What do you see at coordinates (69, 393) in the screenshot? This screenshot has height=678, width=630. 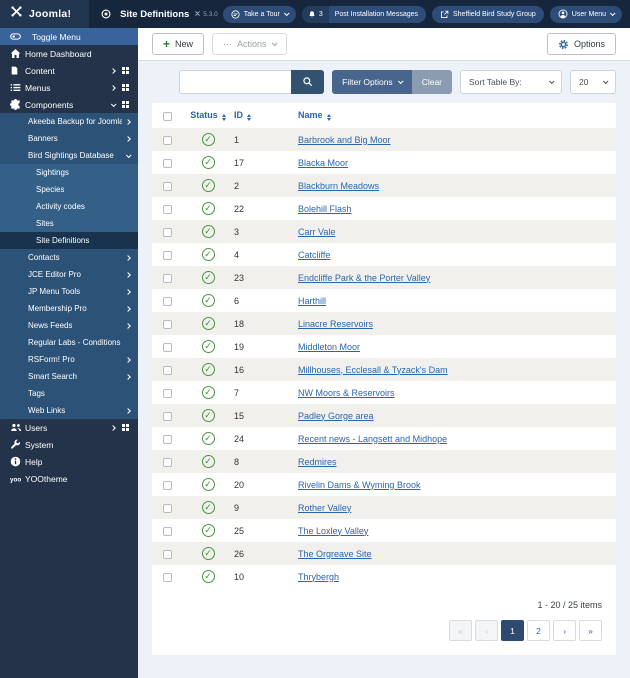 I see `sidebar-item-tags: Tags` at bounding box center [69, 393].